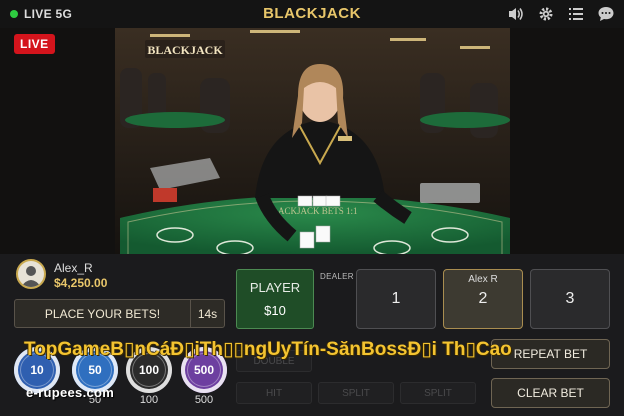 The image size is (624, 416). I want to click on seat-number: 2, so click(483, 298).